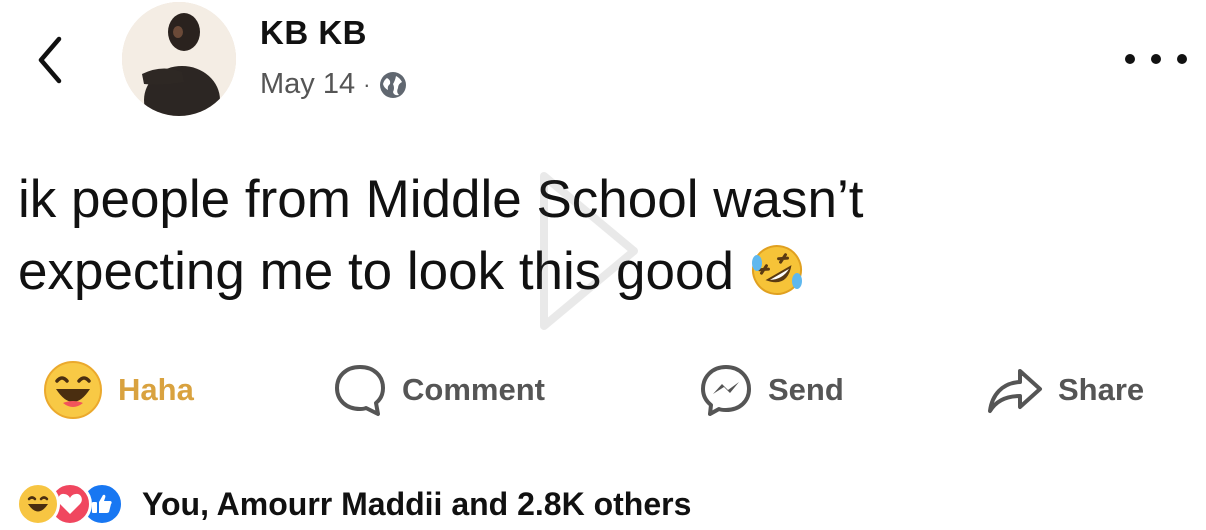  I want to click on post-meta: May 14 ·, so click(334, 84).